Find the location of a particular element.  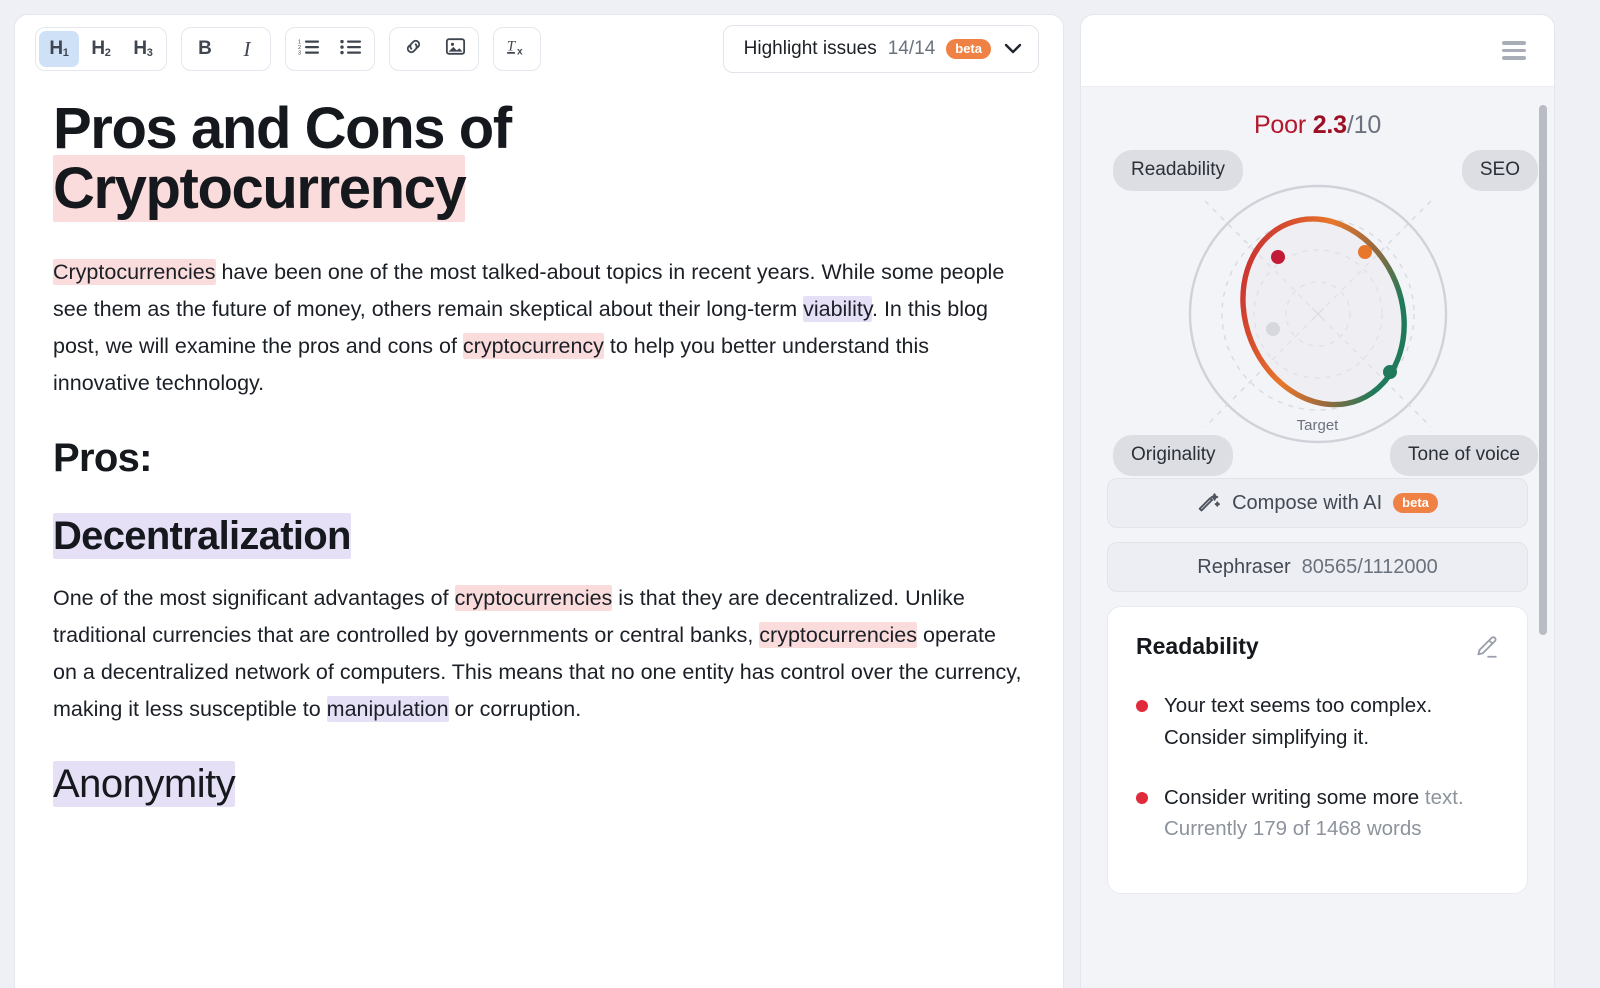

clear-formatting-icon: T x is located at coordinates (517, 49).